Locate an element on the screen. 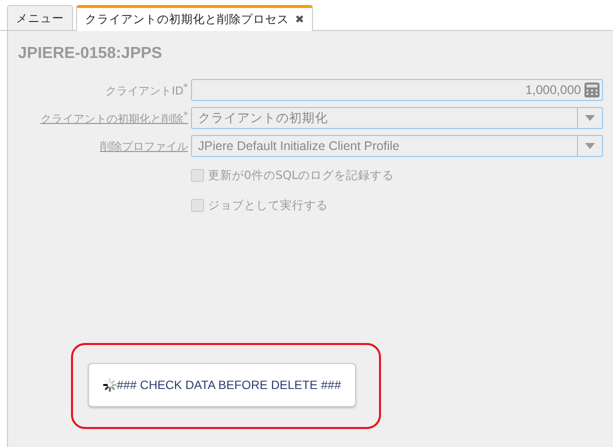  dropdown-field: JPiere Default Initialize Client Profile is located at coordinates (397, 146).